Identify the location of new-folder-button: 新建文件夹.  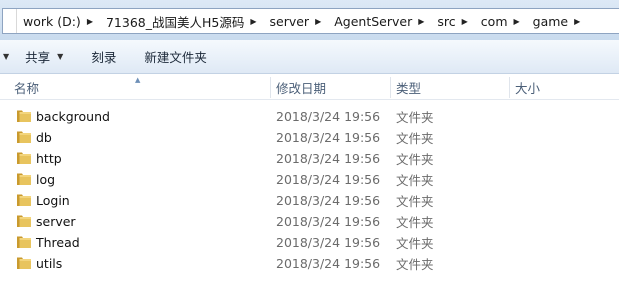
(175, 56).